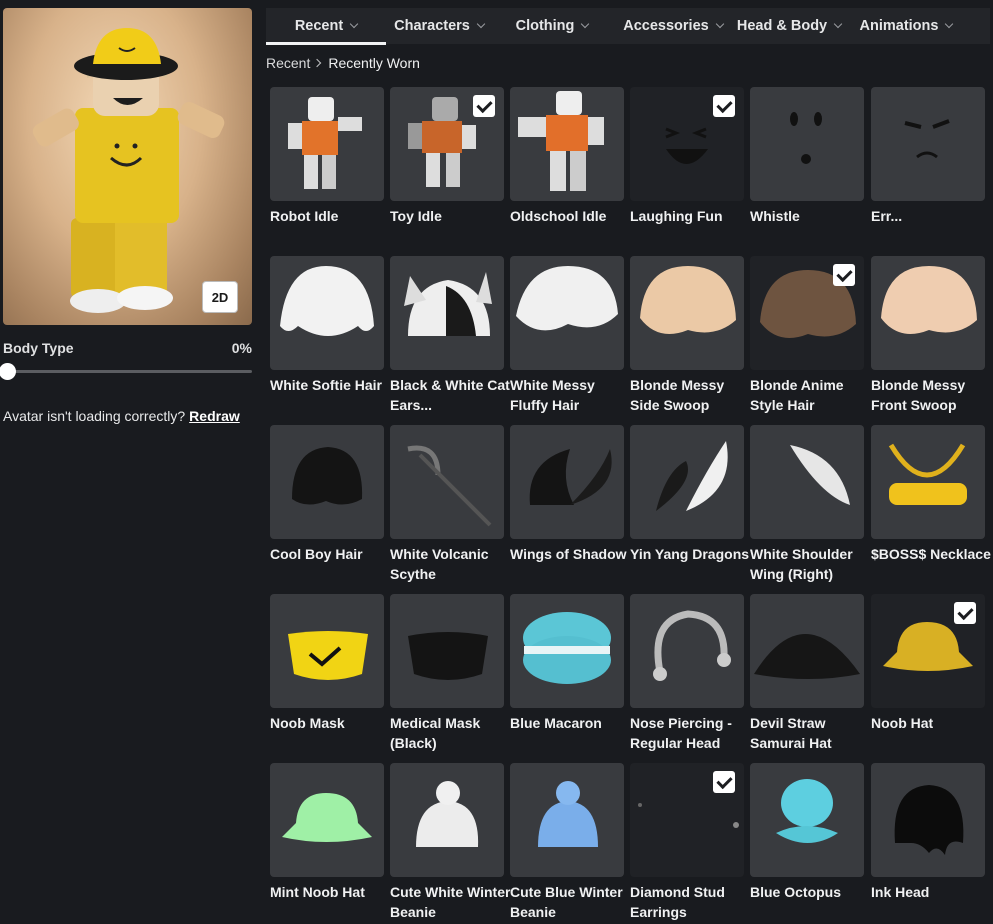  What do you see at coordinates (127, 166) in the screenshot?
I see `avatar-preview: 2D` at bounding box center [127, 166].